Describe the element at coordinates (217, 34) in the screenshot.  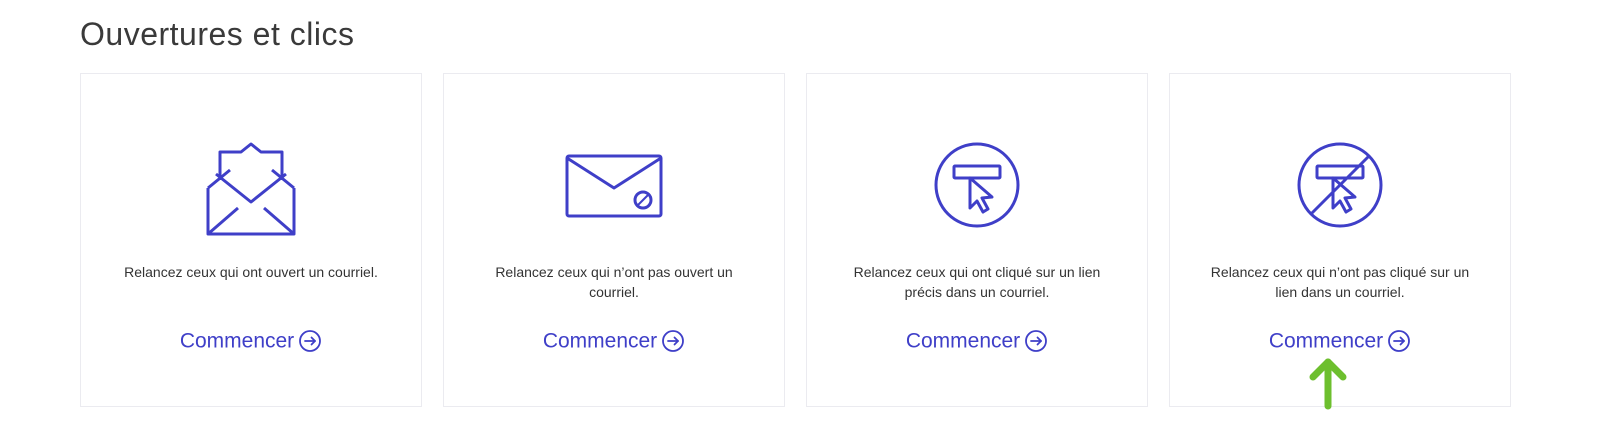
I see `section-title: Ouvertures et clics` at that location.